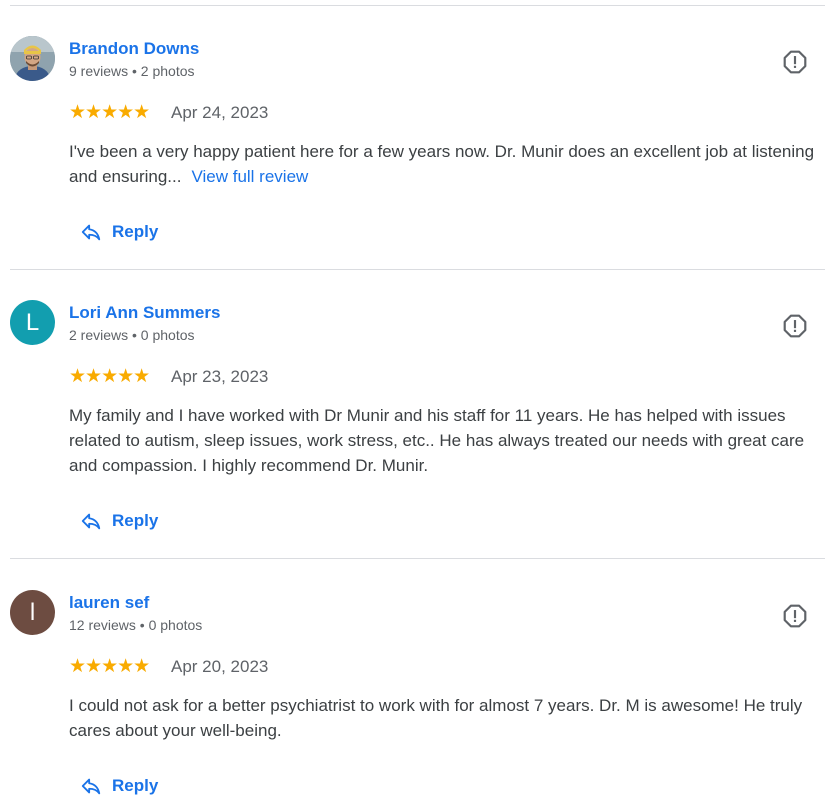  Describe the element at coordinates (32, 322) in the screenshot. I see `avatar: L` at that location.